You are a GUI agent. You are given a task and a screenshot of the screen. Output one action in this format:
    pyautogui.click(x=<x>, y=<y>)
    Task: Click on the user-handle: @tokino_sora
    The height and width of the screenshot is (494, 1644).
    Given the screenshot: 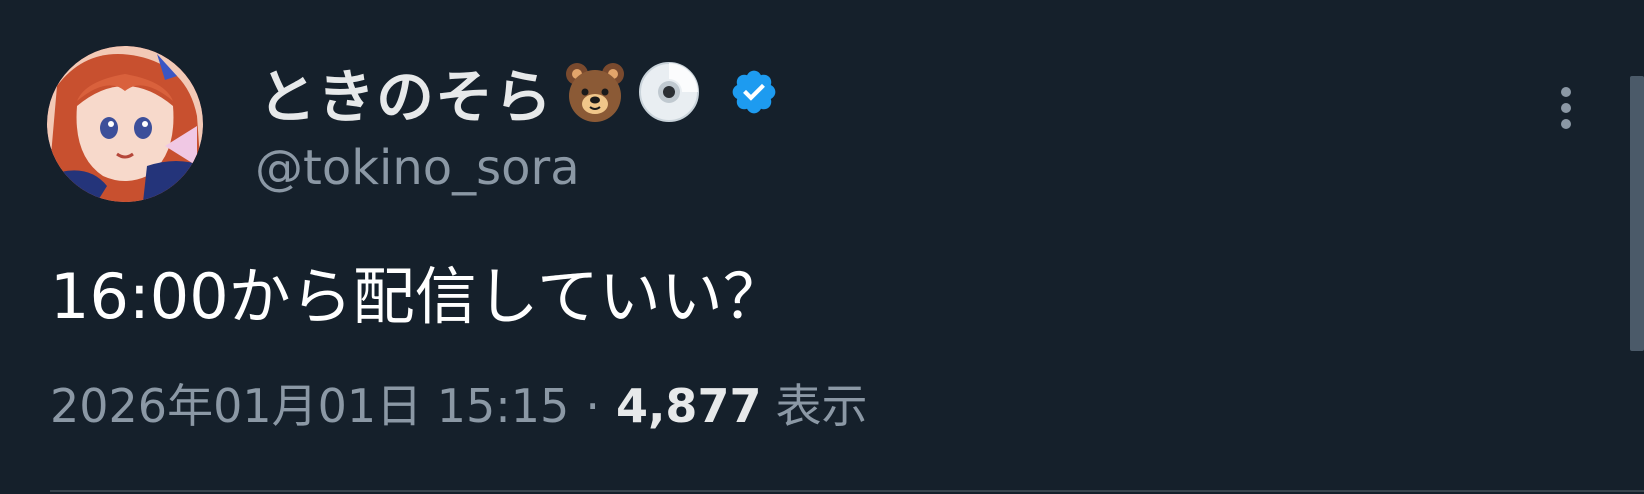 What is the action you would take?
    pyautogui.click(x=417, y=168)
    